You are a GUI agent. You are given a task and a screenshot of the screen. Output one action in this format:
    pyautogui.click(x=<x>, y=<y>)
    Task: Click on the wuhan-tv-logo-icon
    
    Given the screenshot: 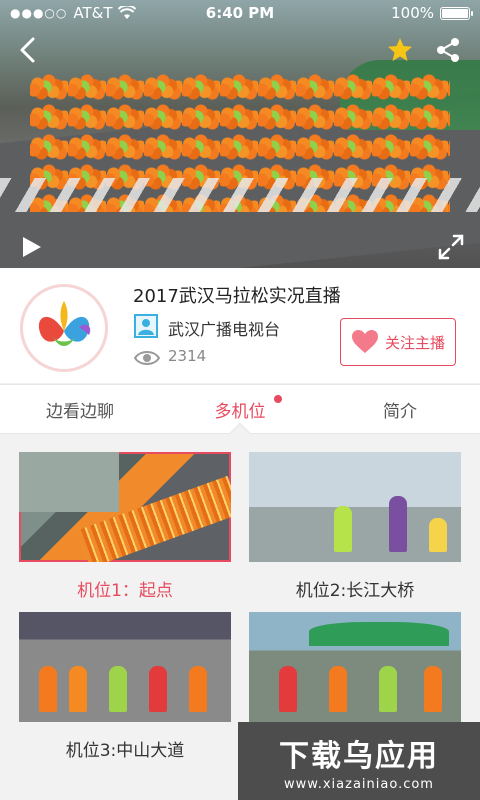 What is the action you would take?
    pyautogui.click(x=64, y=323)
    